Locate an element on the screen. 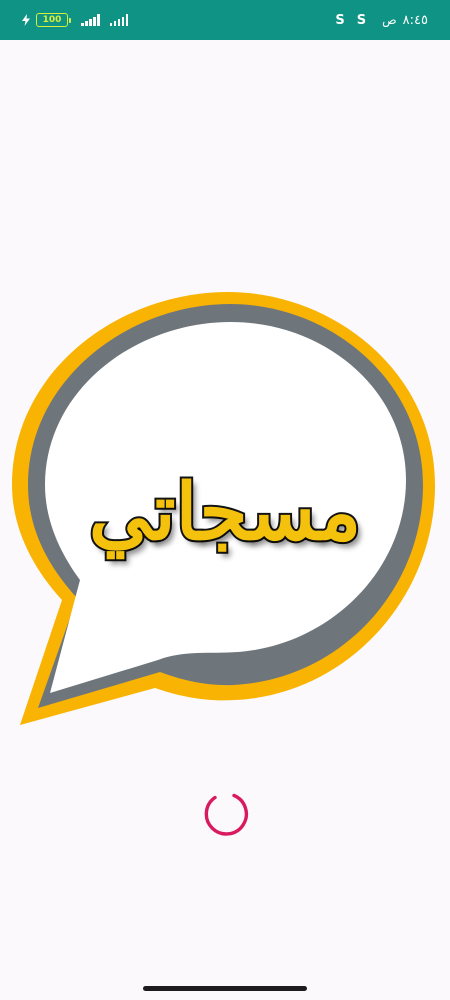  status-right: S S ص ٨:٤٥ is located at coordinates (381, 20).